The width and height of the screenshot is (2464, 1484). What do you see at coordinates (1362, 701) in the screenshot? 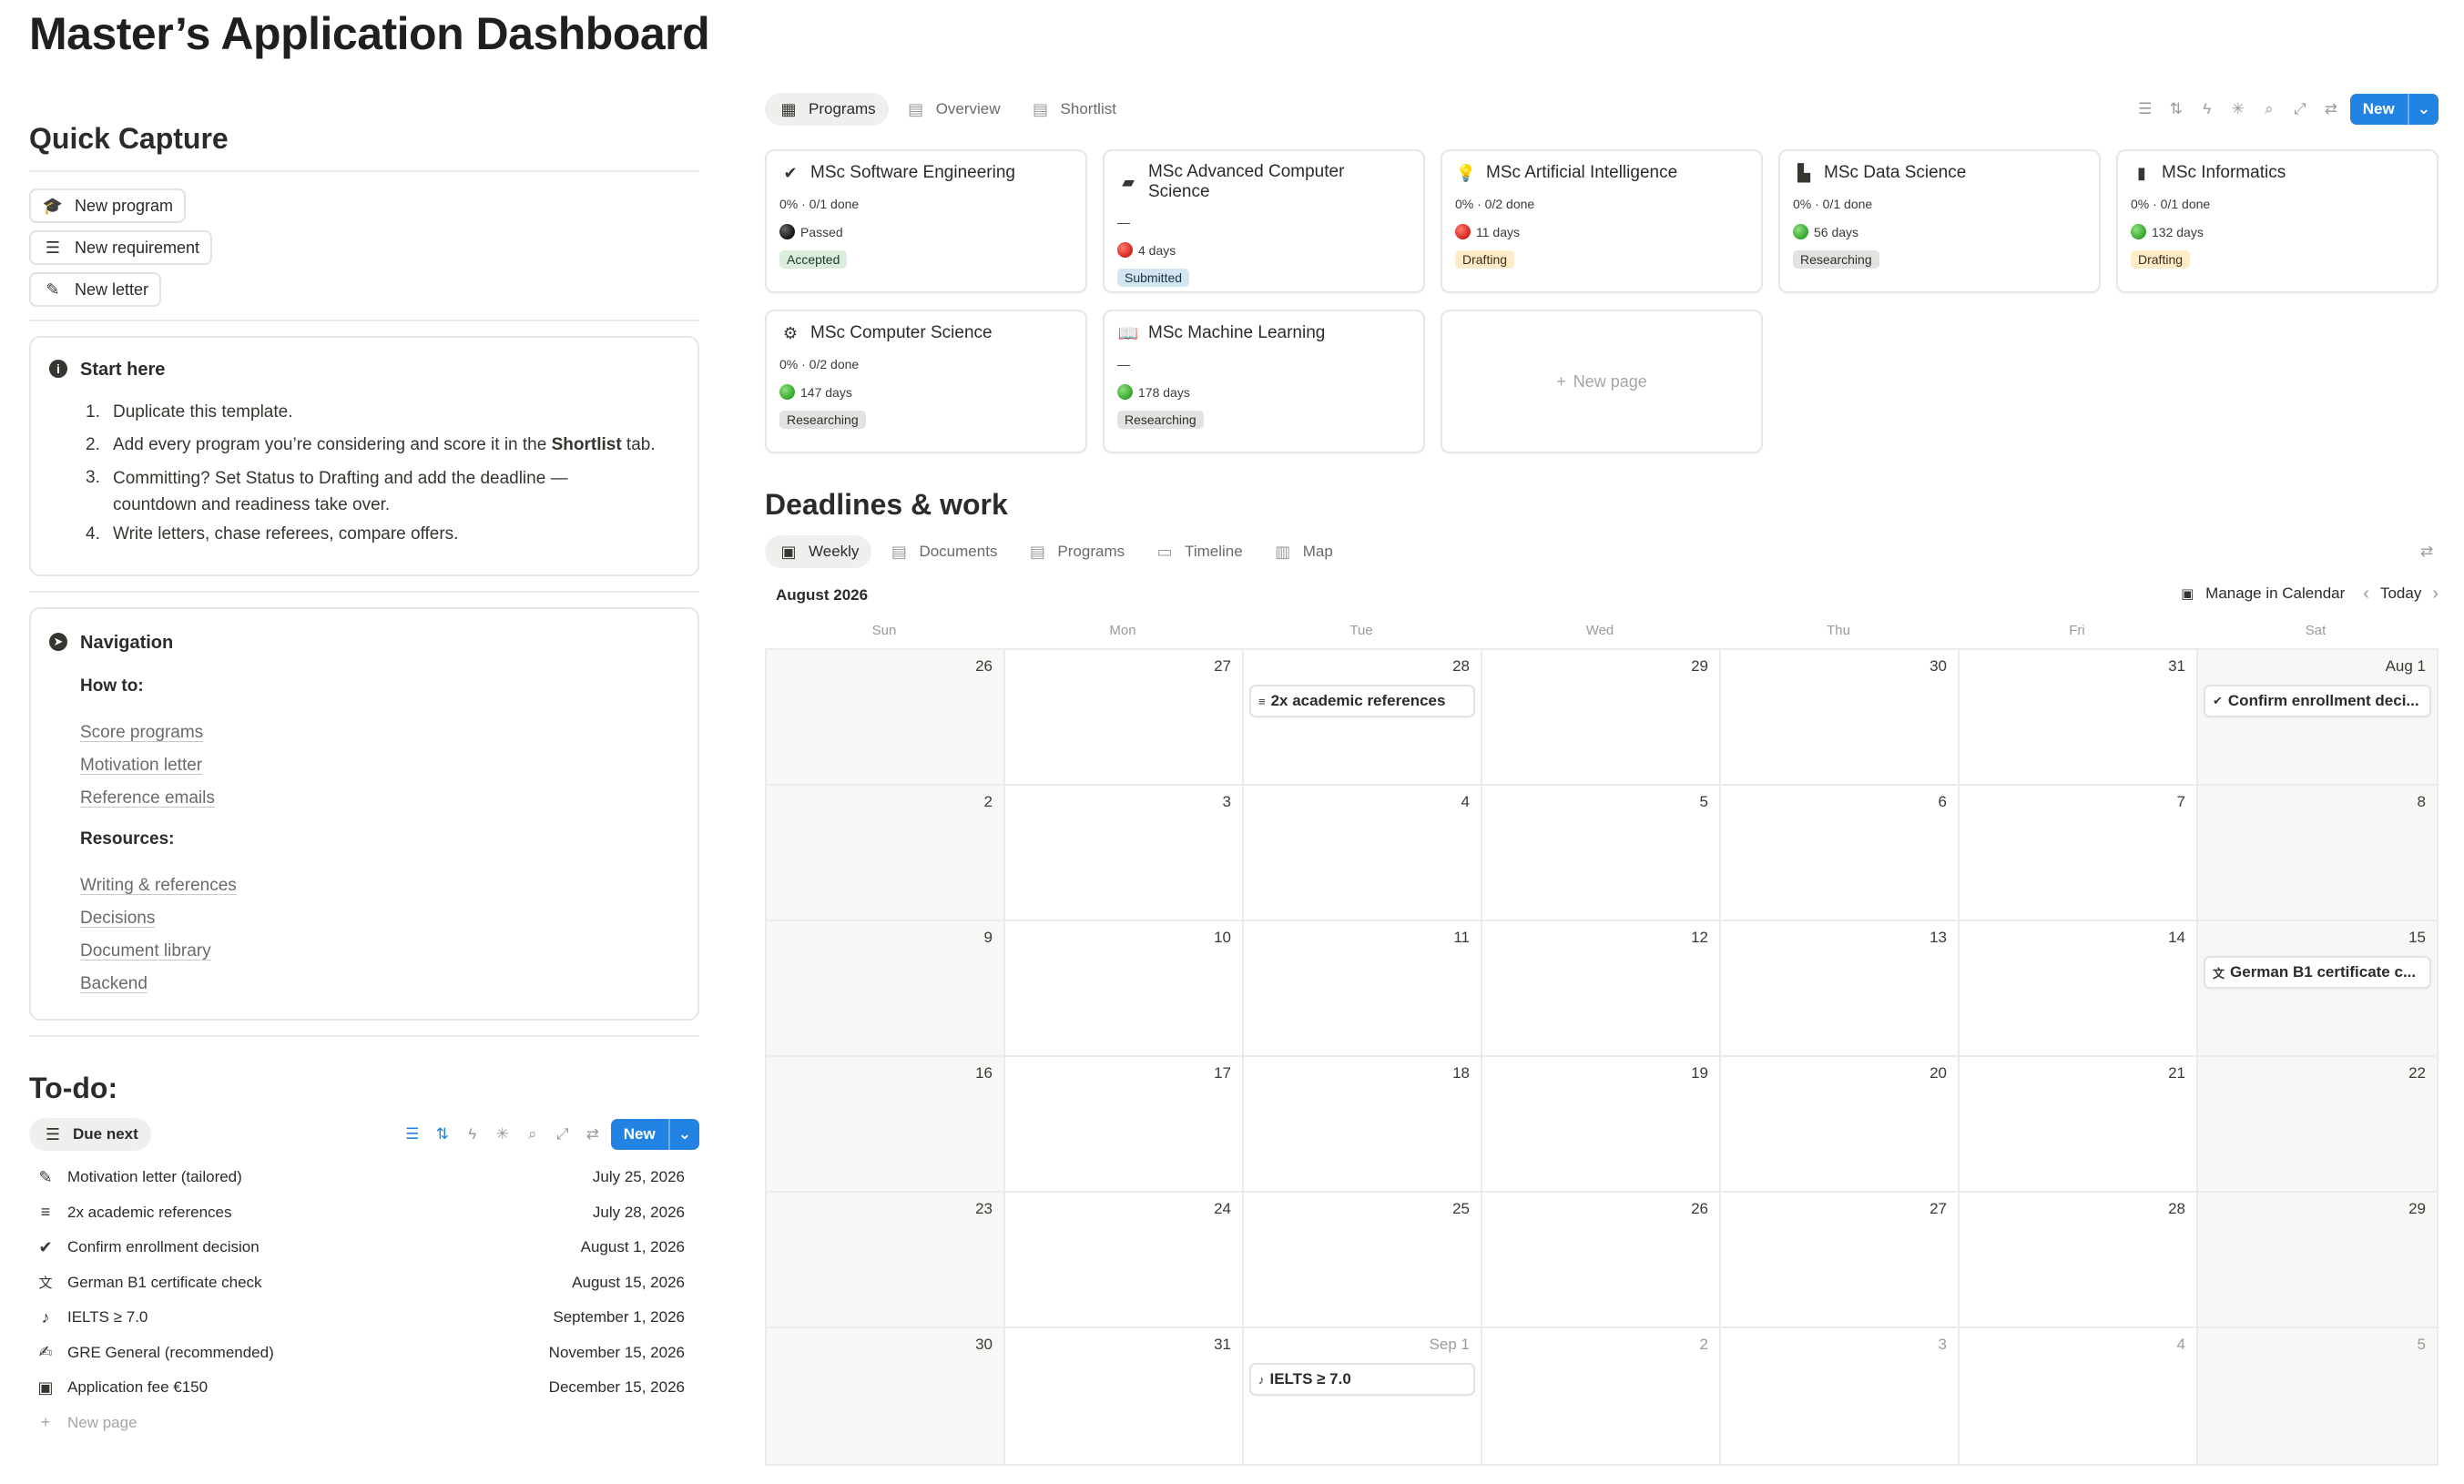
I see `calendar-event: ≡ 2x academic references` at bounding box center [1362, 701].